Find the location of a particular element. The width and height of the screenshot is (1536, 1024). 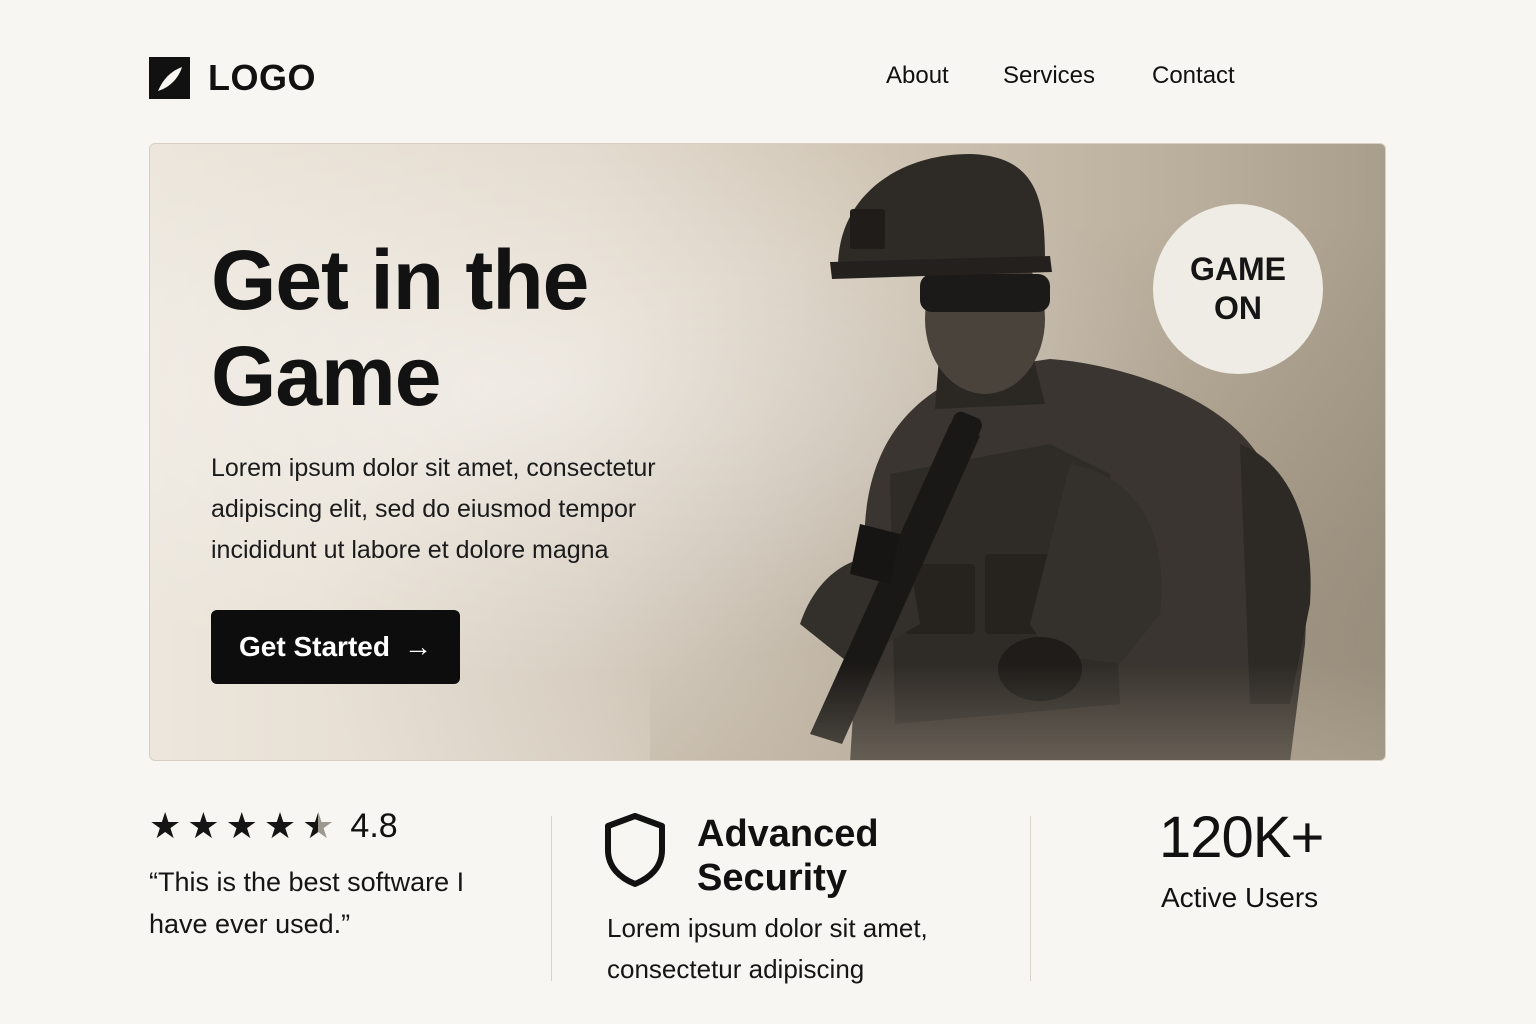

security-title: Advanced Security is located at coordinates (788, 856).